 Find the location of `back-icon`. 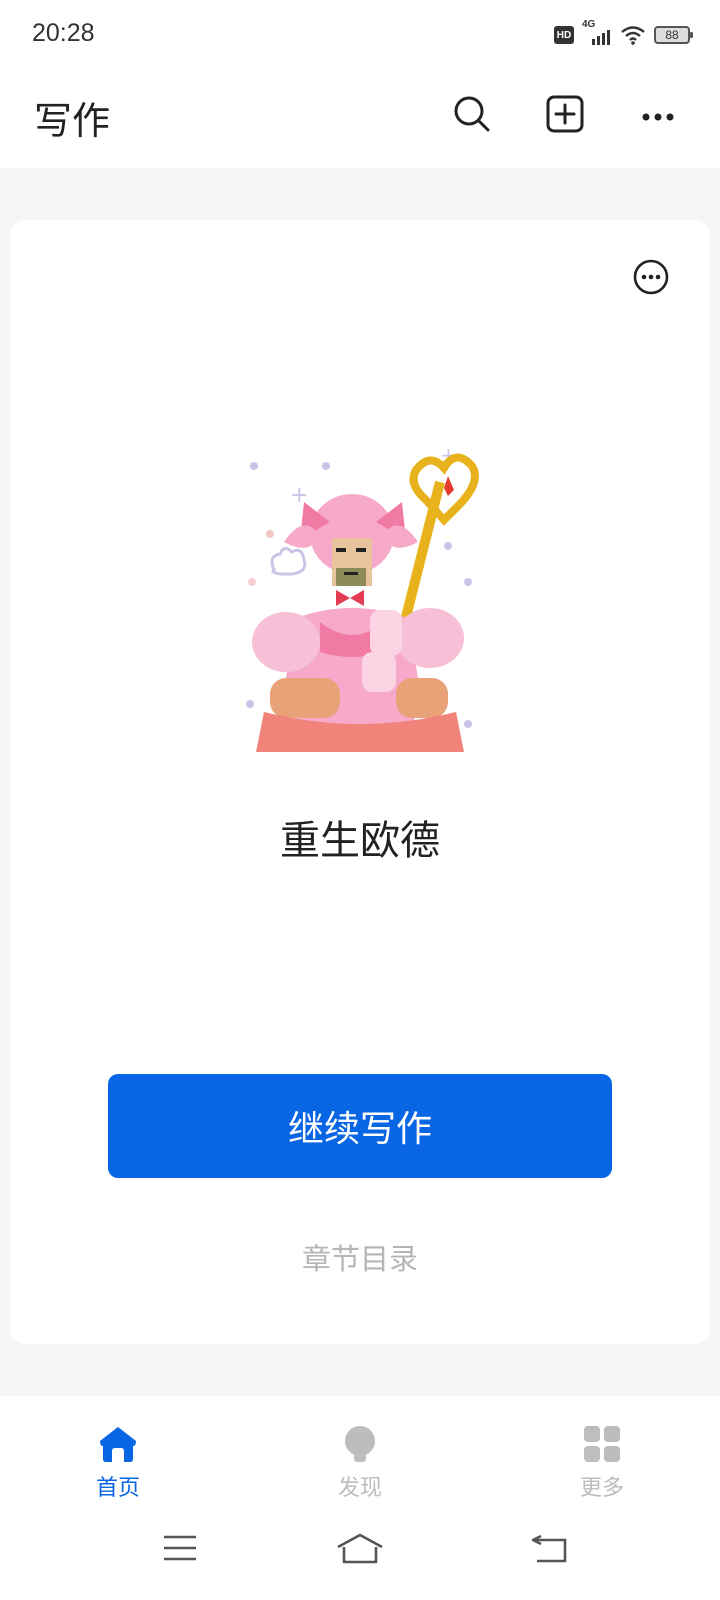

back-icon is located at coordinates (550, 1550).